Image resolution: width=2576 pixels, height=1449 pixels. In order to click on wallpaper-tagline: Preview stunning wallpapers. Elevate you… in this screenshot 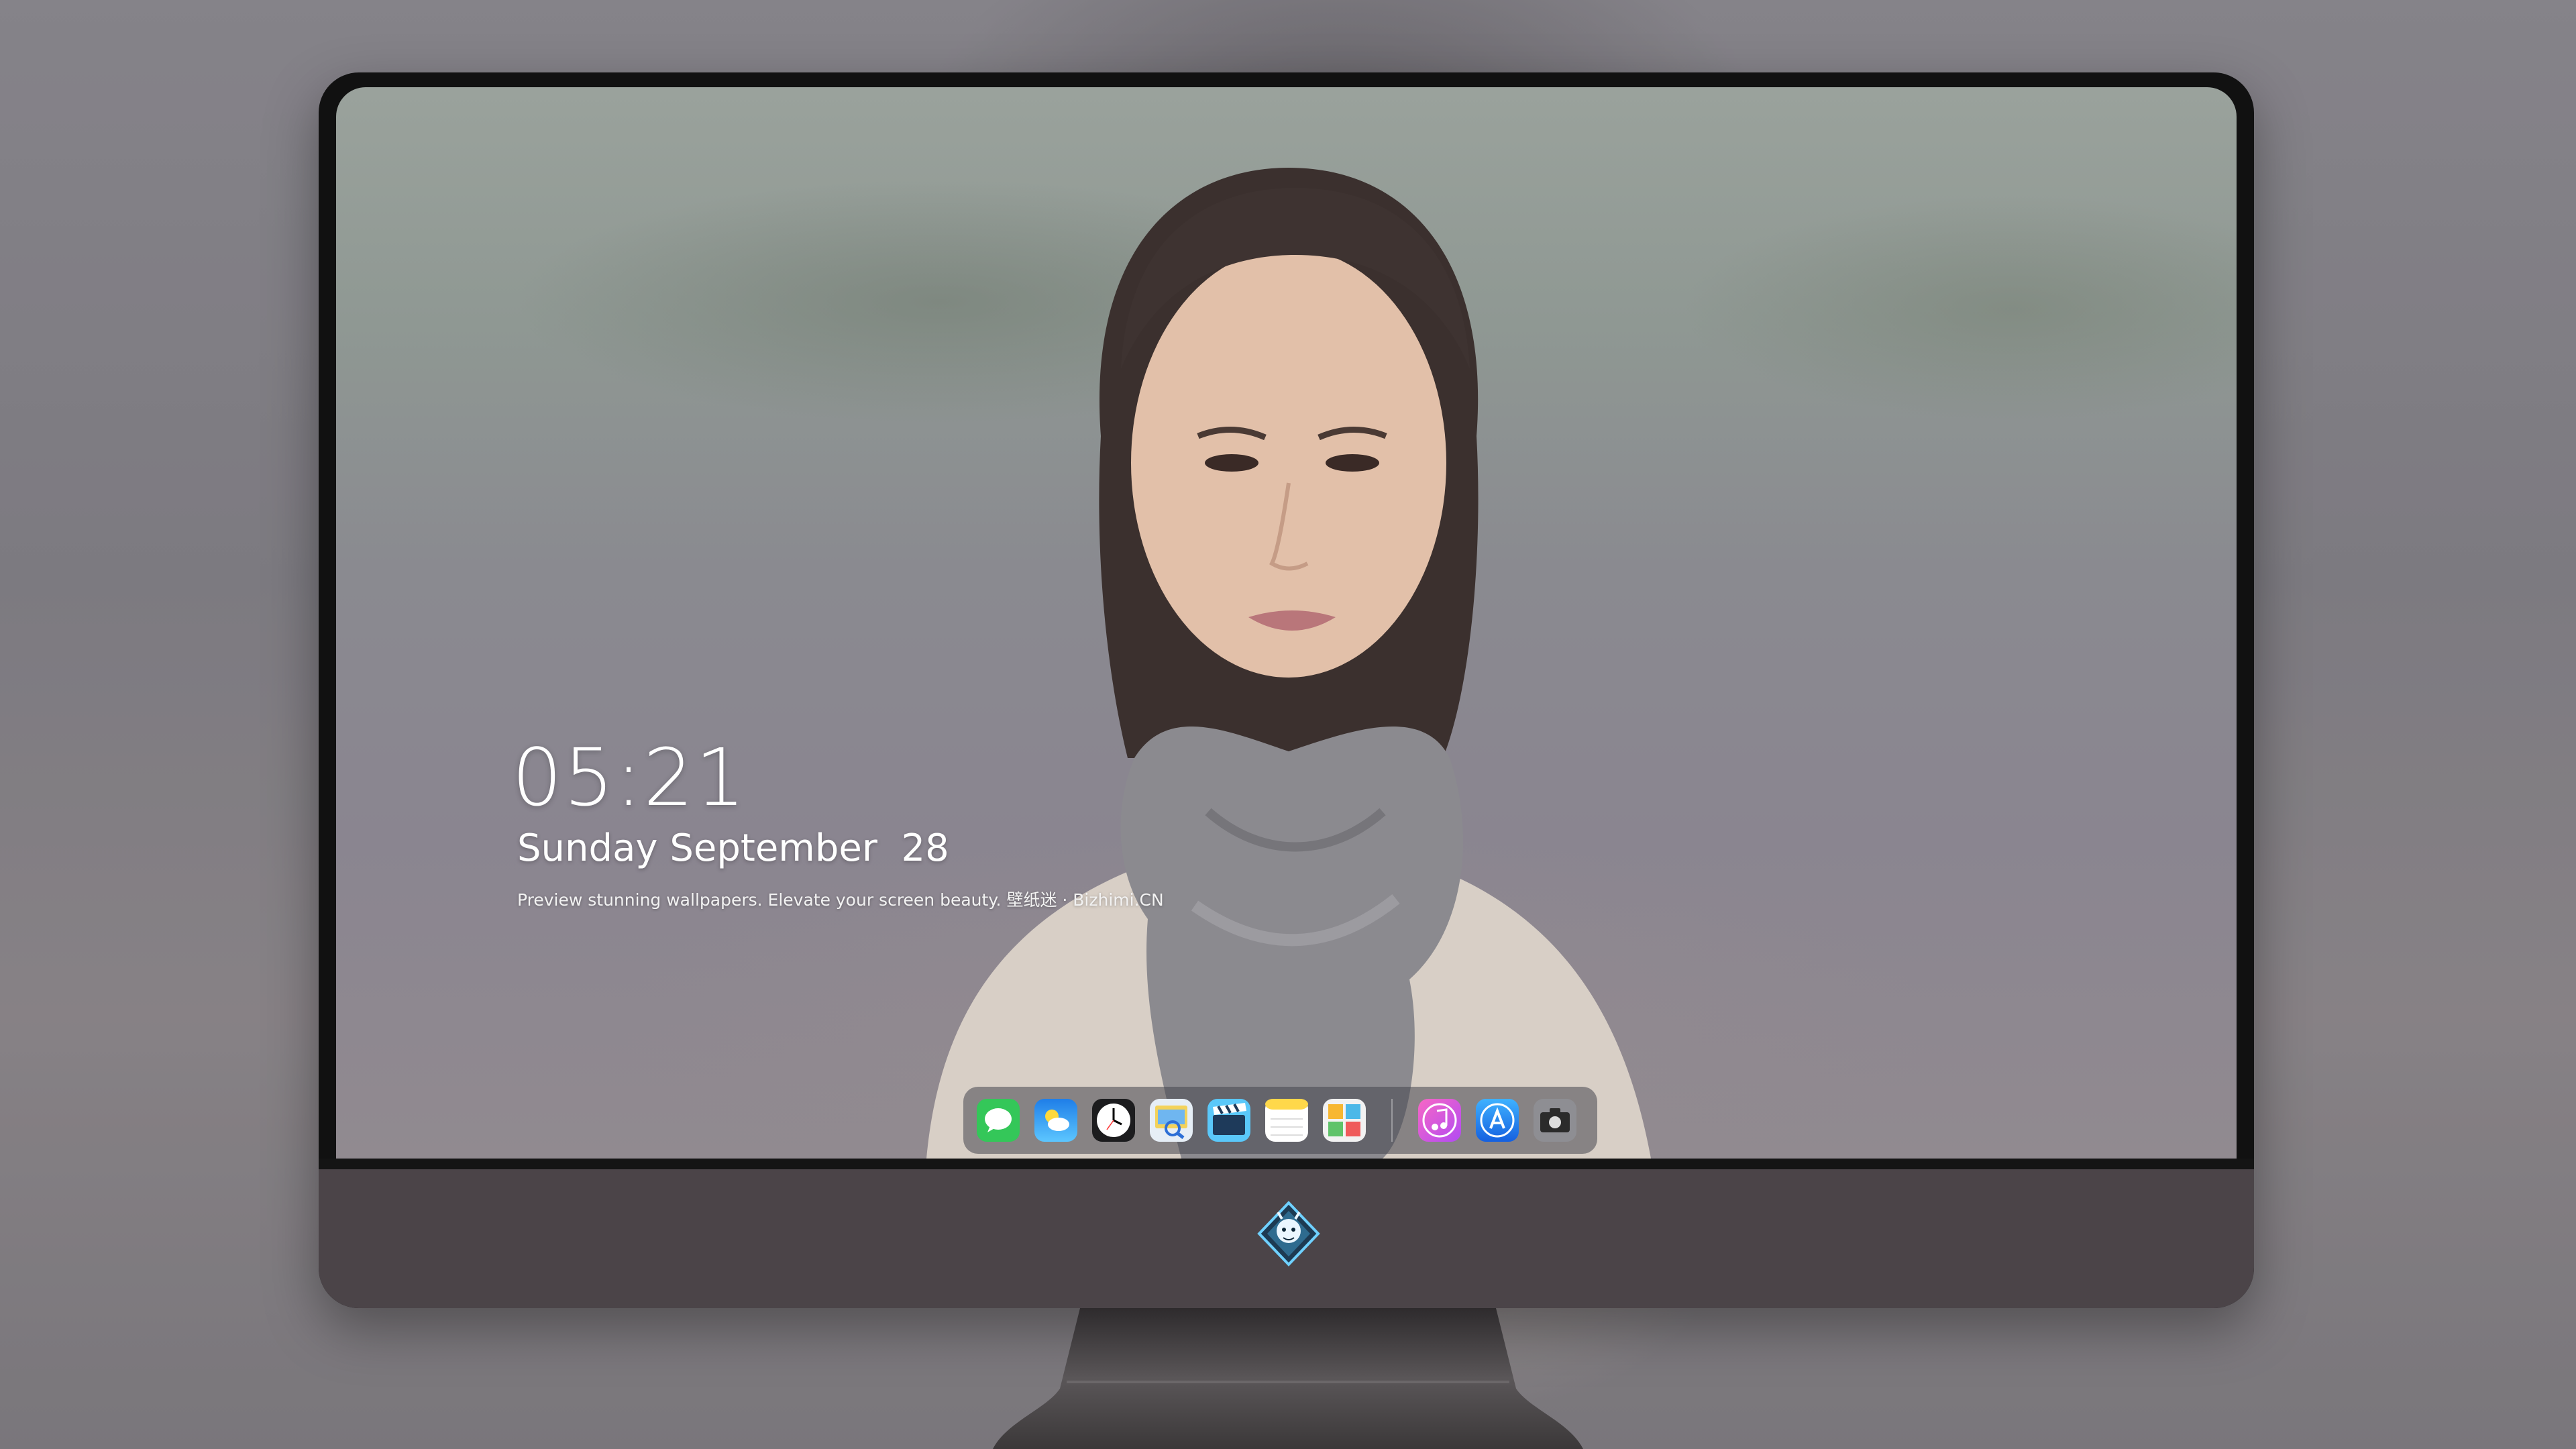, I will do `click(840, 900)`.